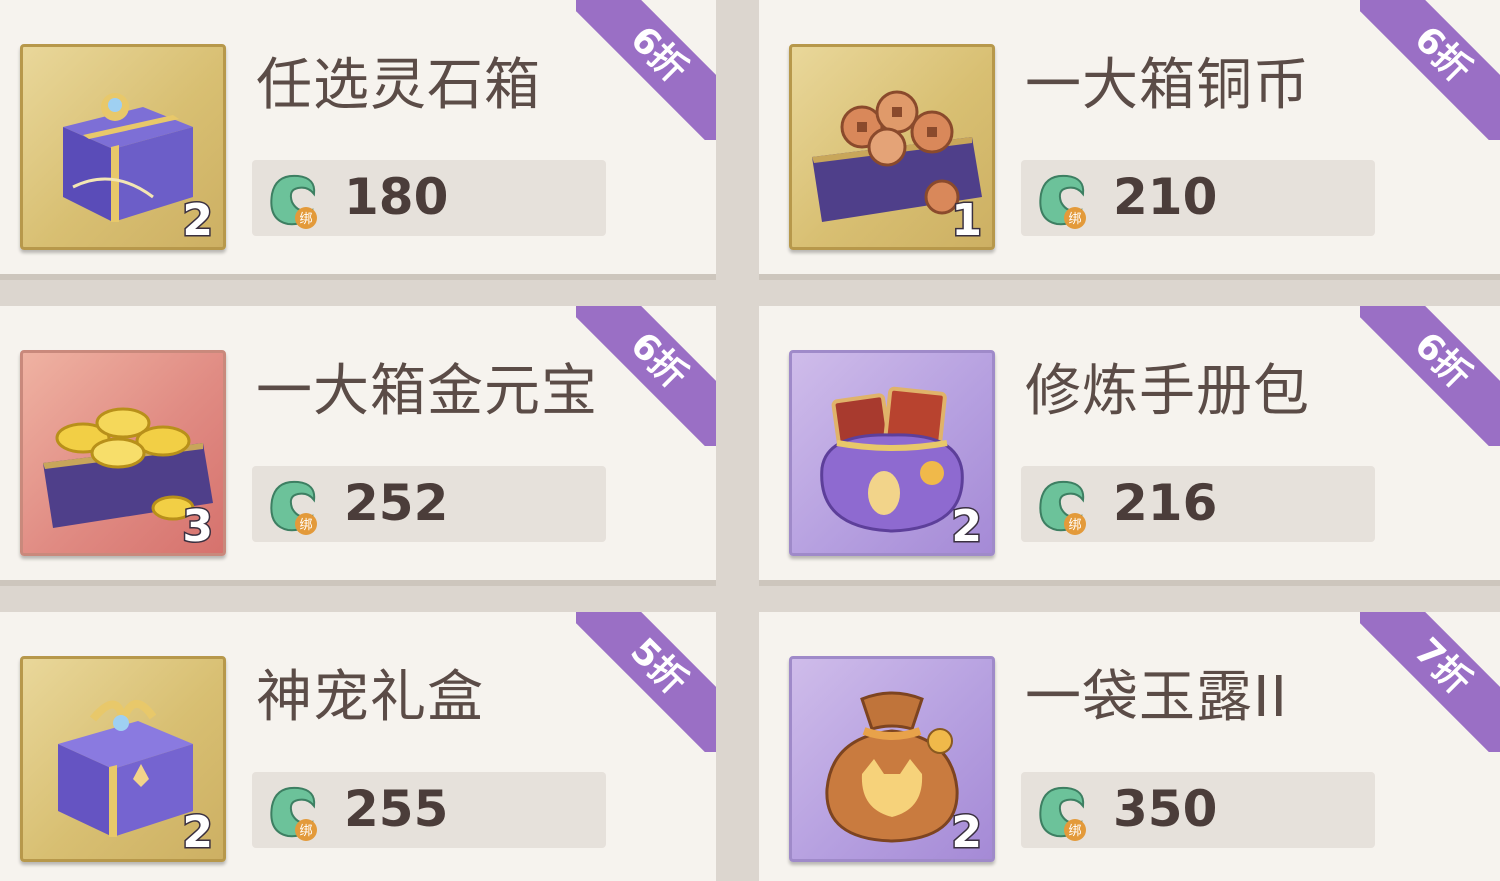 The height and width of the screenshot is (881, 1500). I want to click on item-name: 神宠礼盒, so click(370, 697).